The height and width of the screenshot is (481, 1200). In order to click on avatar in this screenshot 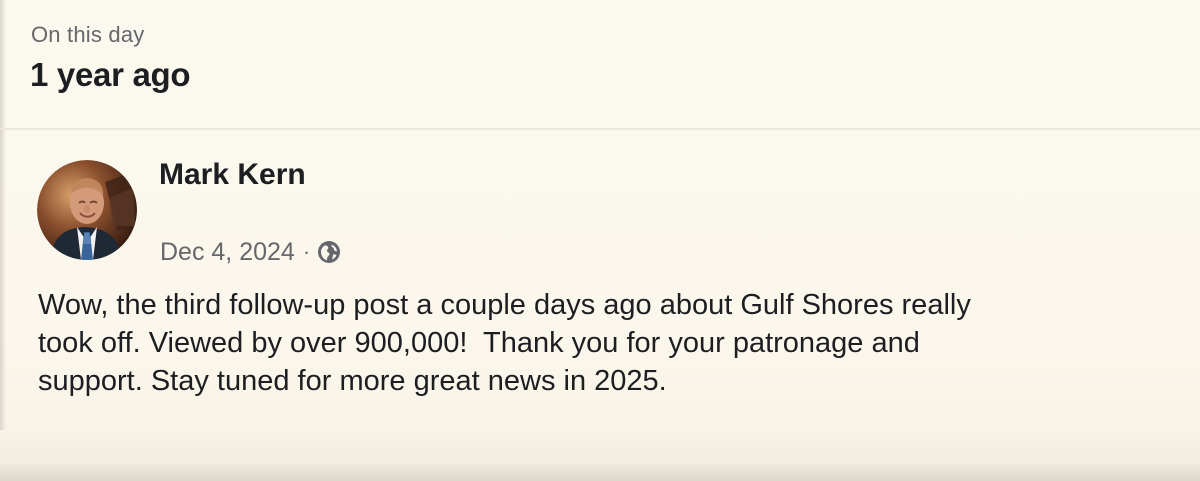, I will do `click(87, 210)`.